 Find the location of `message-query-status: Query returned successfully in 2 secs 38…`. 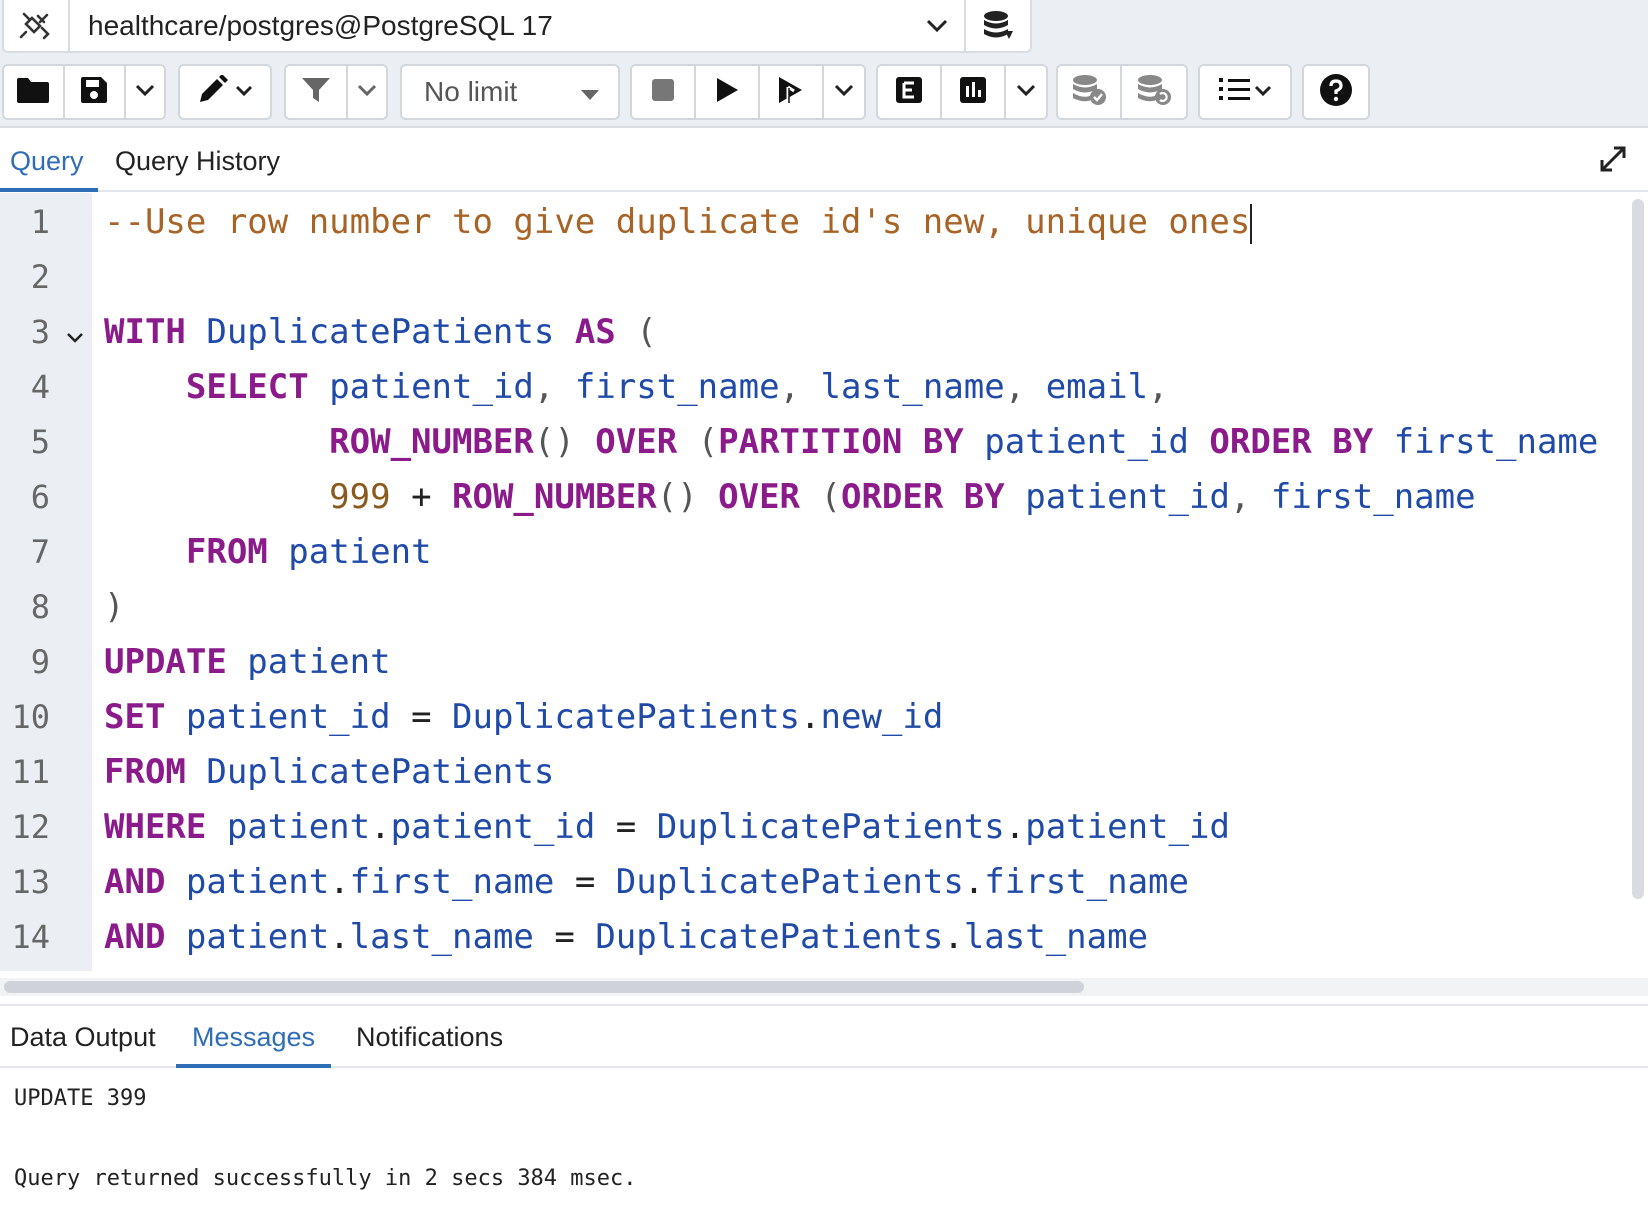

message-query-status: Query returned successfully in 2 secs 38… is located at coordinates (325, 1178).